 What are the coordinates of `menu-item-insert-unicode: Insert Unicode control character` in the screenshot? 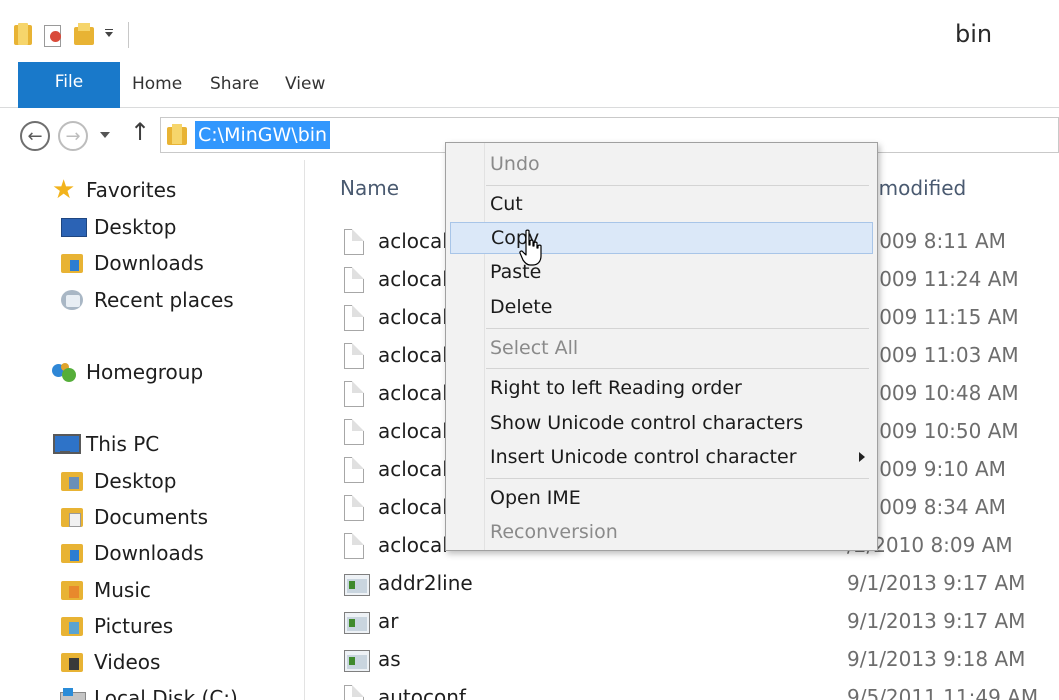 It's located at (661, 458).